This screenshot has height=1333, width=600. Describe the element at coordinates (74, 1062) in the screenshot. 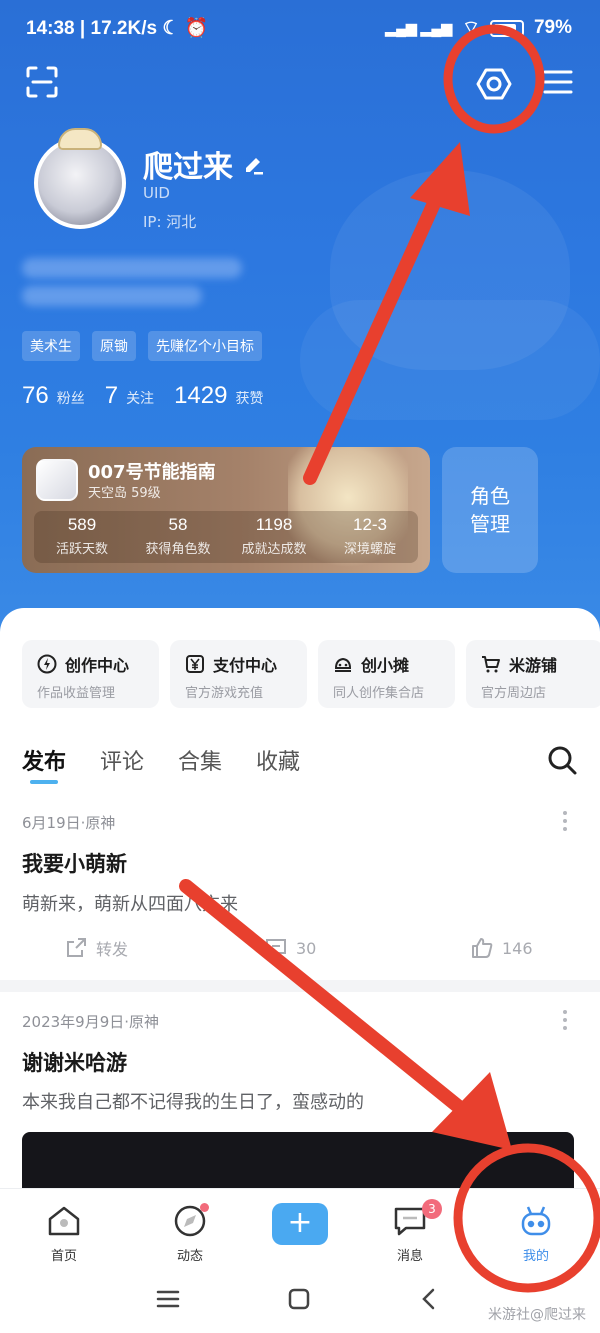

I see `post-title: 谢谢米哈游` at that location.